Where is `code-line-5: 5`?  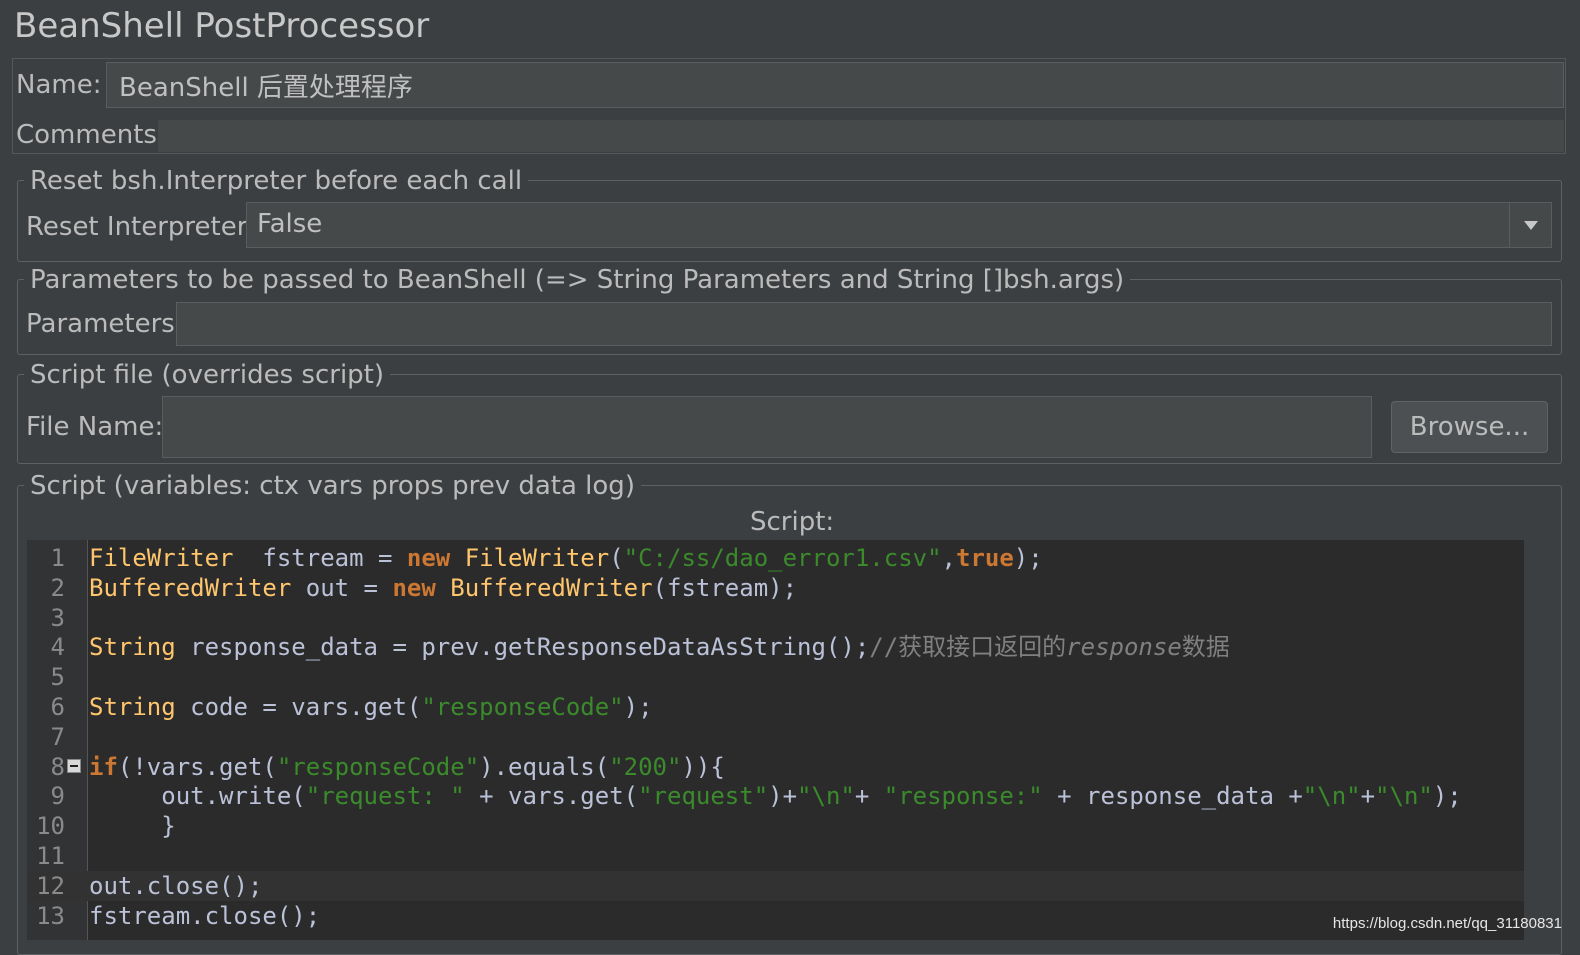 code-line-5: 5 is located at coordinates (775, 677).